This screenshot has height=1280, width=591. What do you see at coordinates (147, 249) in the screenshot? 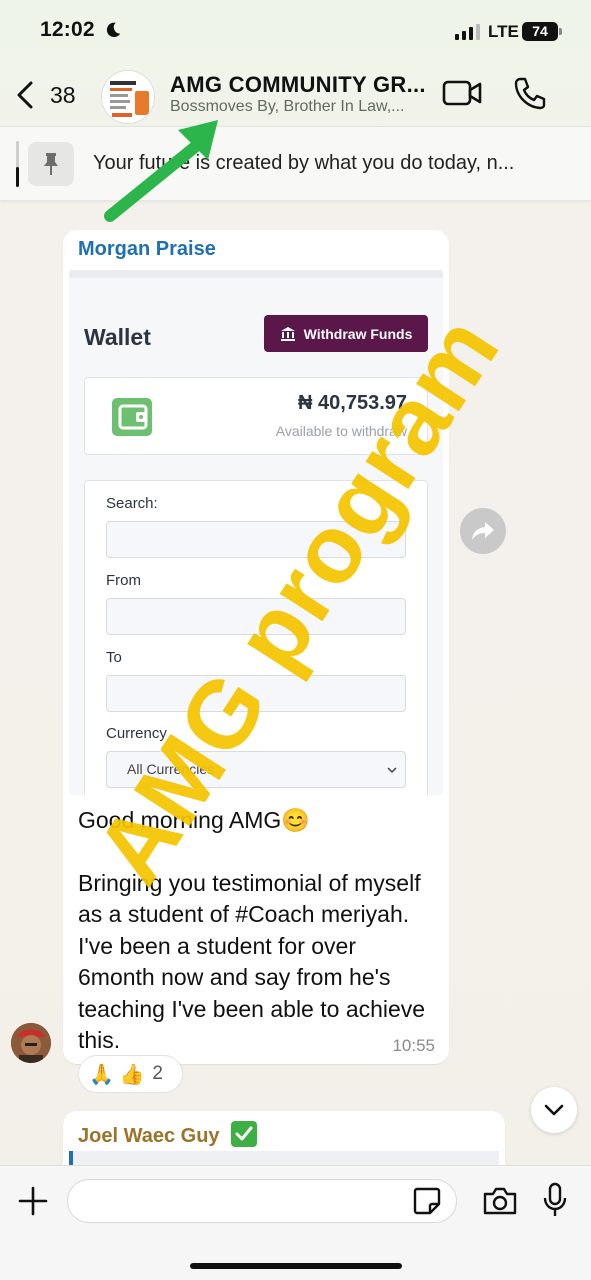
I see `sender-name: Morgan Praise` at bounding box center [147, 249].